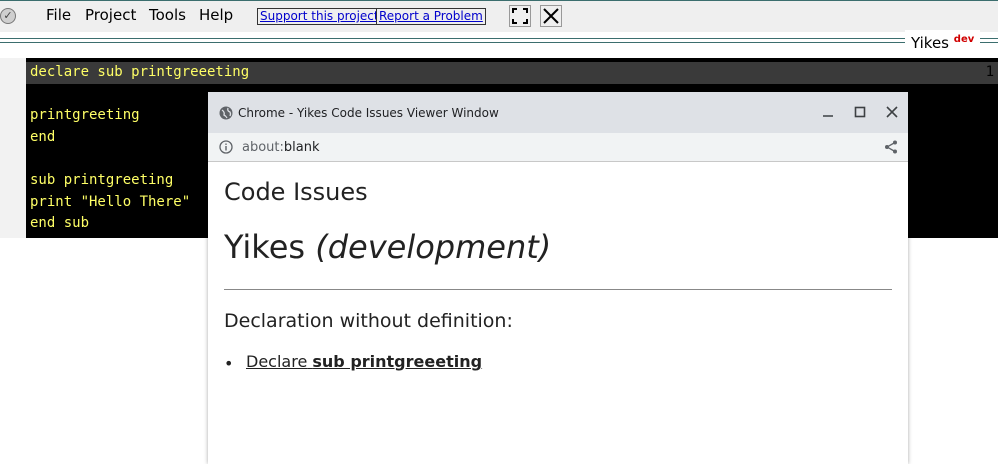 This screenshot has height=464, width=998. What do you see at coordinates (989, 115) in the screenshot?
I see `line-number: 3` at bounding box center [989, 115].